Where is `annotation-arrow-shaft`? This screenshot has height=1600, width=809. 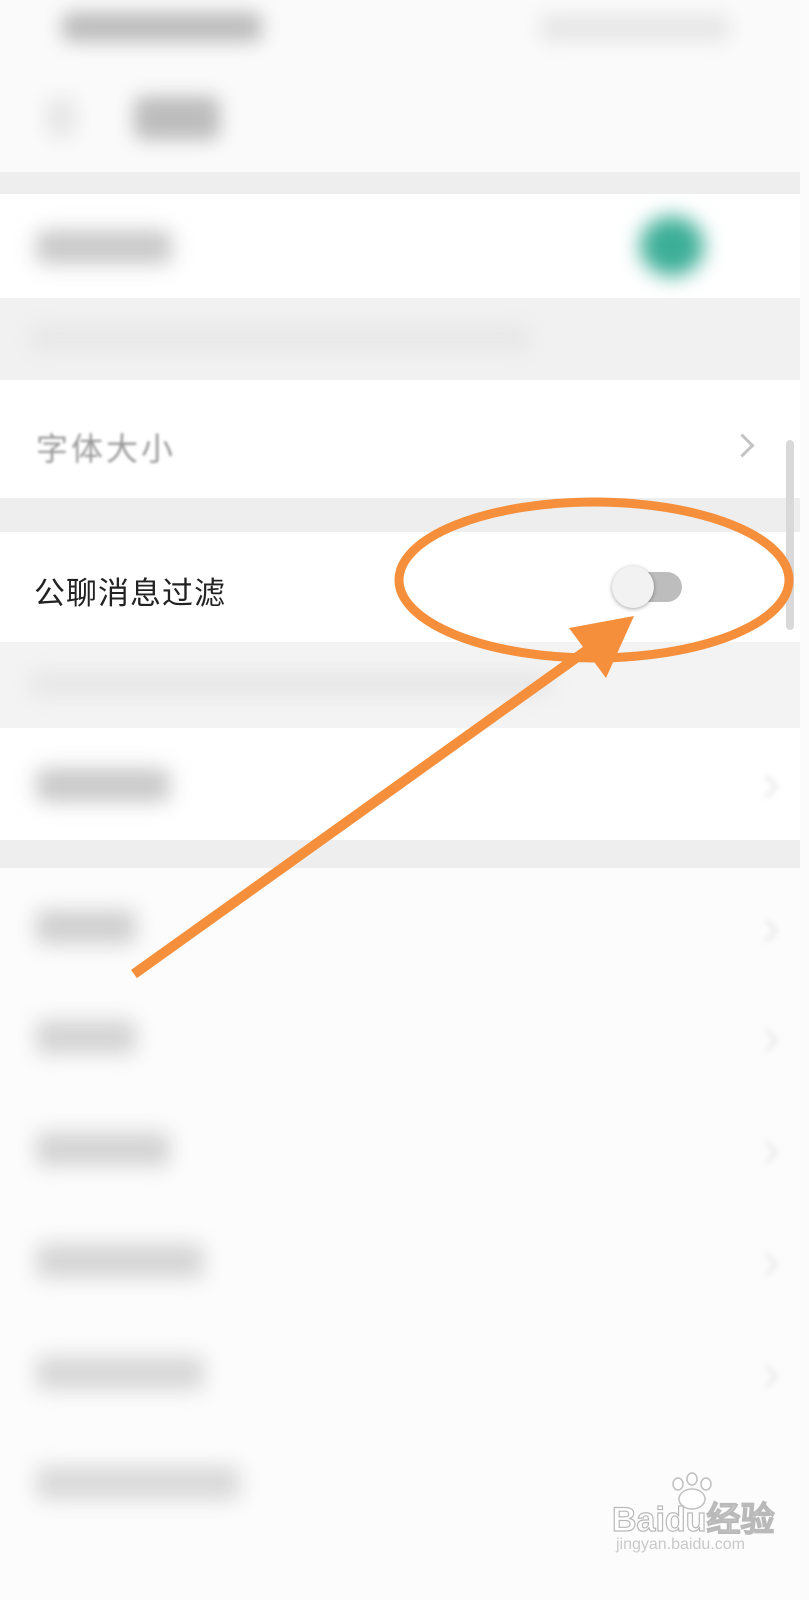
annotation-arrow-shaft is located at coordinates (362, 811).